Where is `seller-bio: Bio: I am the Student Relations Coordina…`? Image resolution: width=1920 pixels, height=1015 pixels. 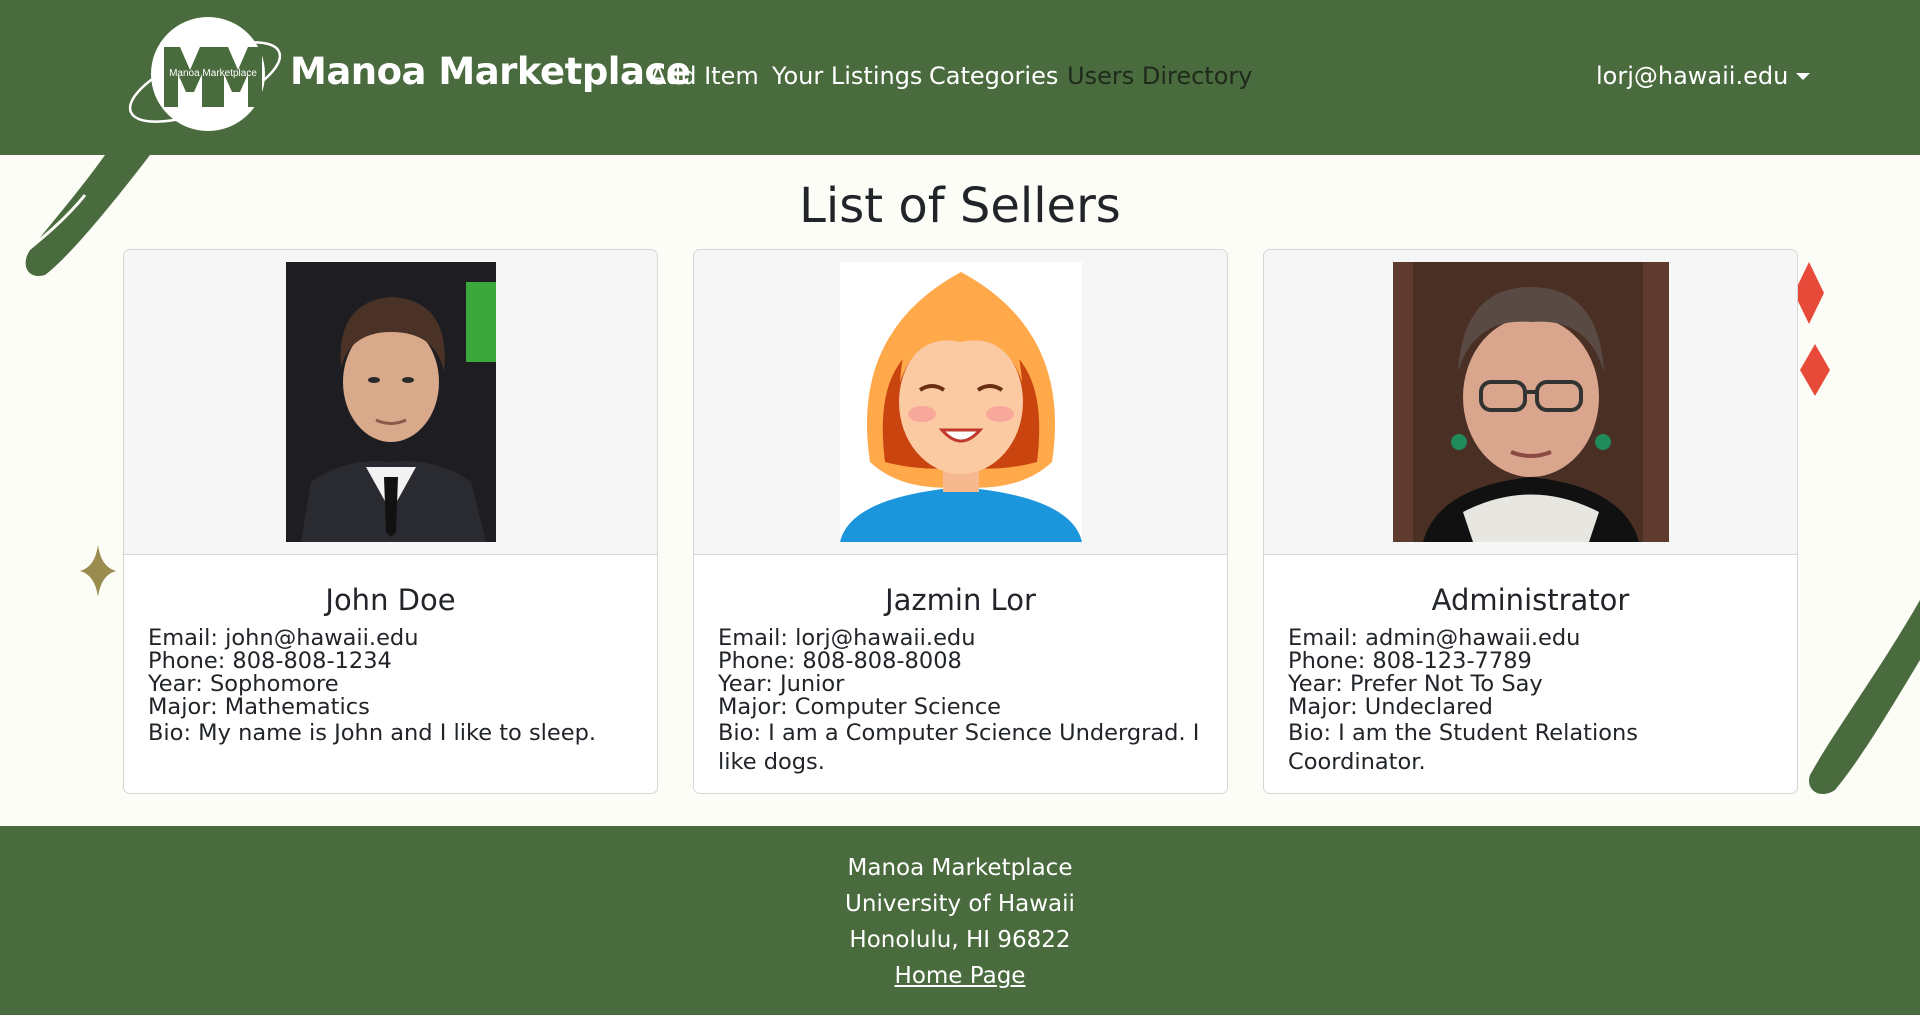
seller-bio: Bio: I am the Student Relations Coordina… is located at coordinates (1463, 747).